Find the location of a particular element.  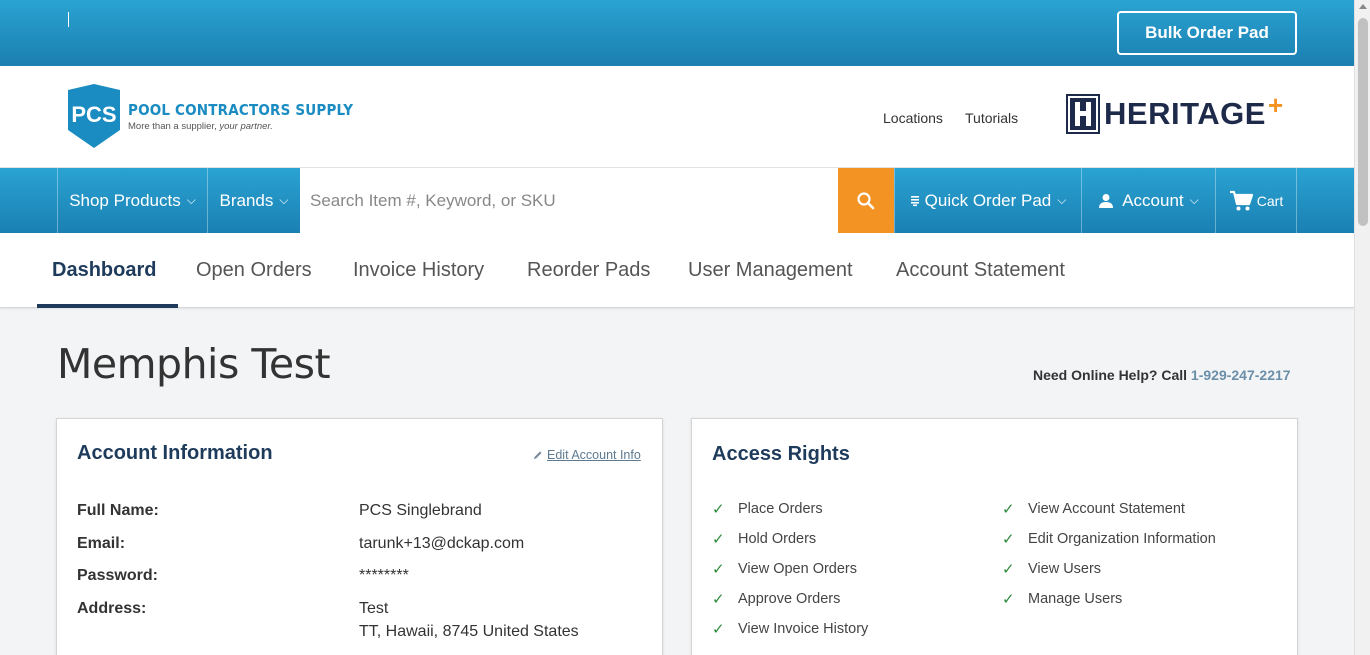

email-value: tarunk+13@dckap.com is located at coordinates (442, 543).